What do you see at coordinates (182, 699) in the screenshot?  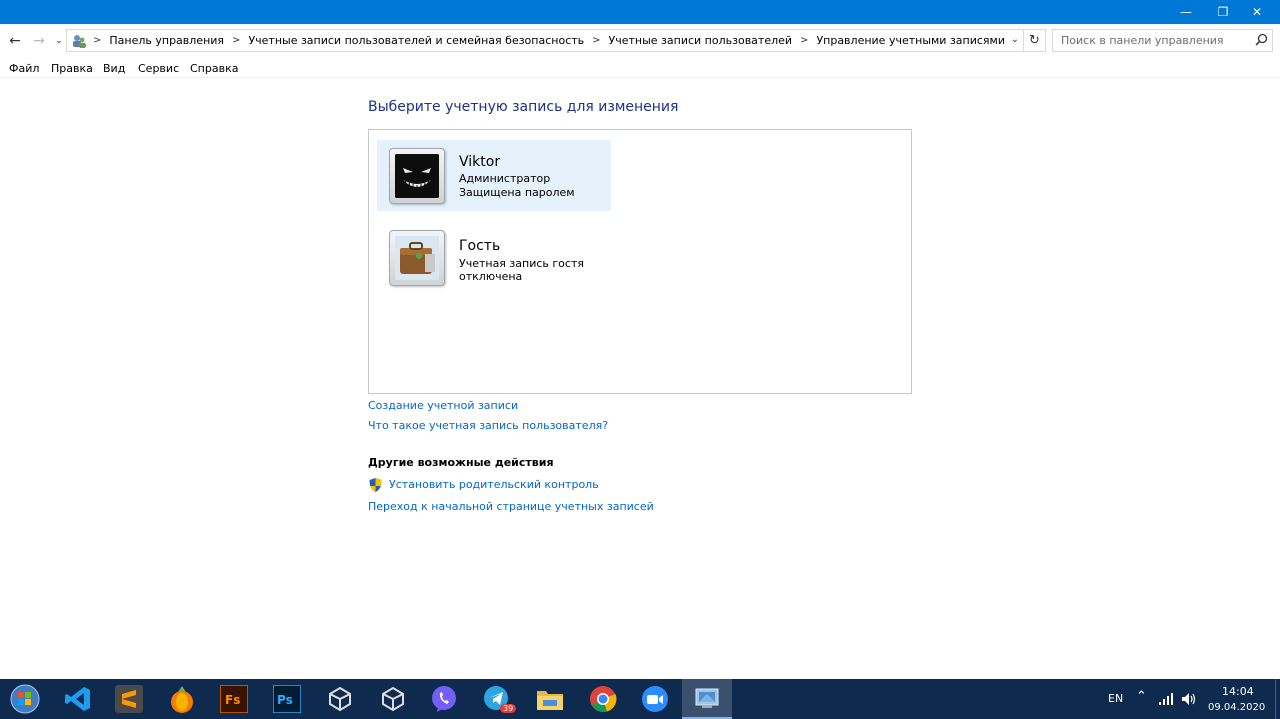 I see `fl-studio-icon` at bounding box center [182, 699].